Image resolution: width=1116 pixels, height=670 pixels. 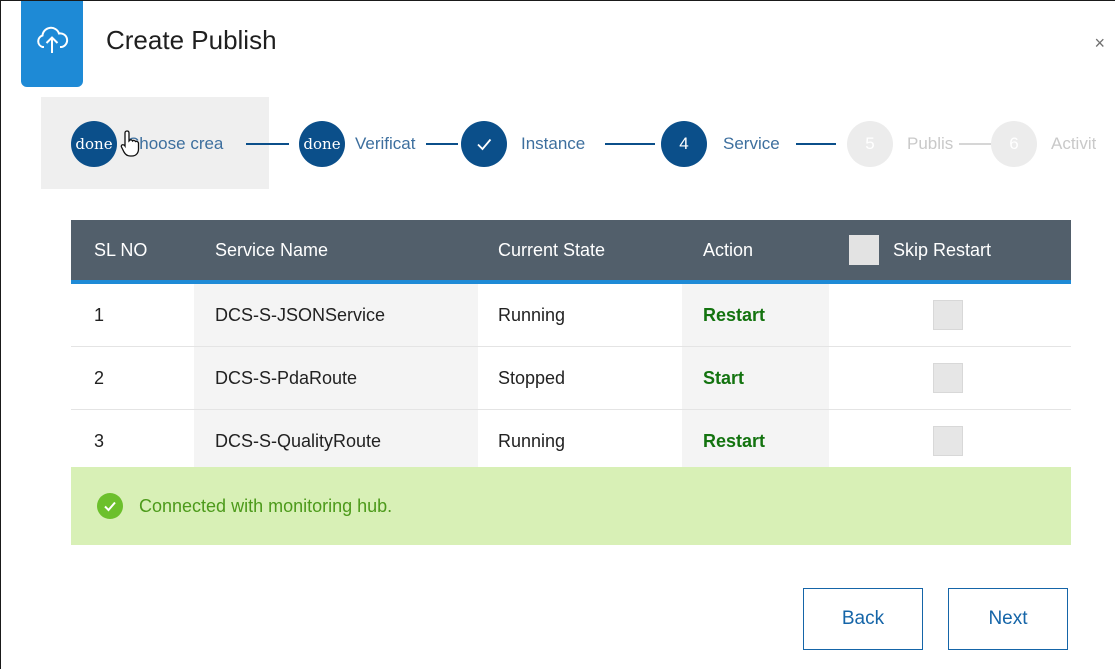 I want to click on start-button: Start, so click(x=723, y=378).